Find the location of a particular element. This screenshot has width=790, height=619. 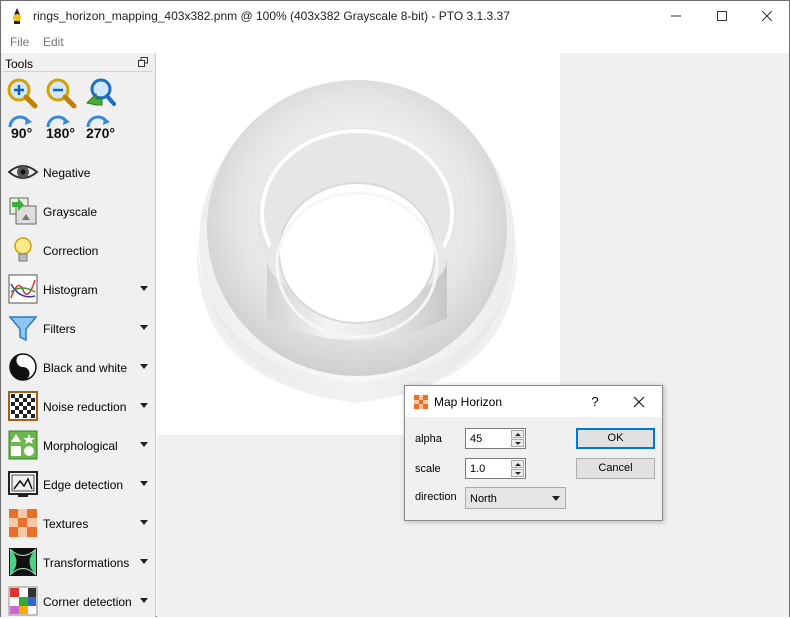

tool-label: Grayscale is located at coordinates (70, 212).